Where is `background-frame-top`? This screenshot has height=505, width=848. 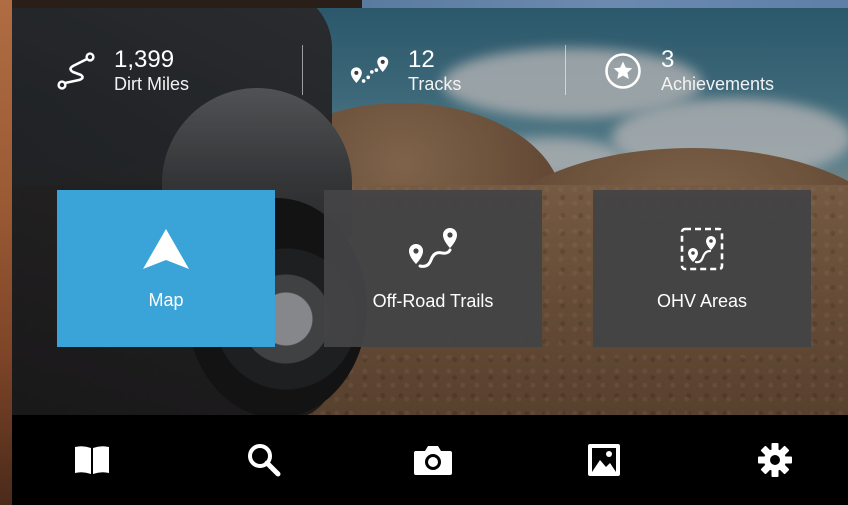
background-frame-top is located at coordinates (187, 4).